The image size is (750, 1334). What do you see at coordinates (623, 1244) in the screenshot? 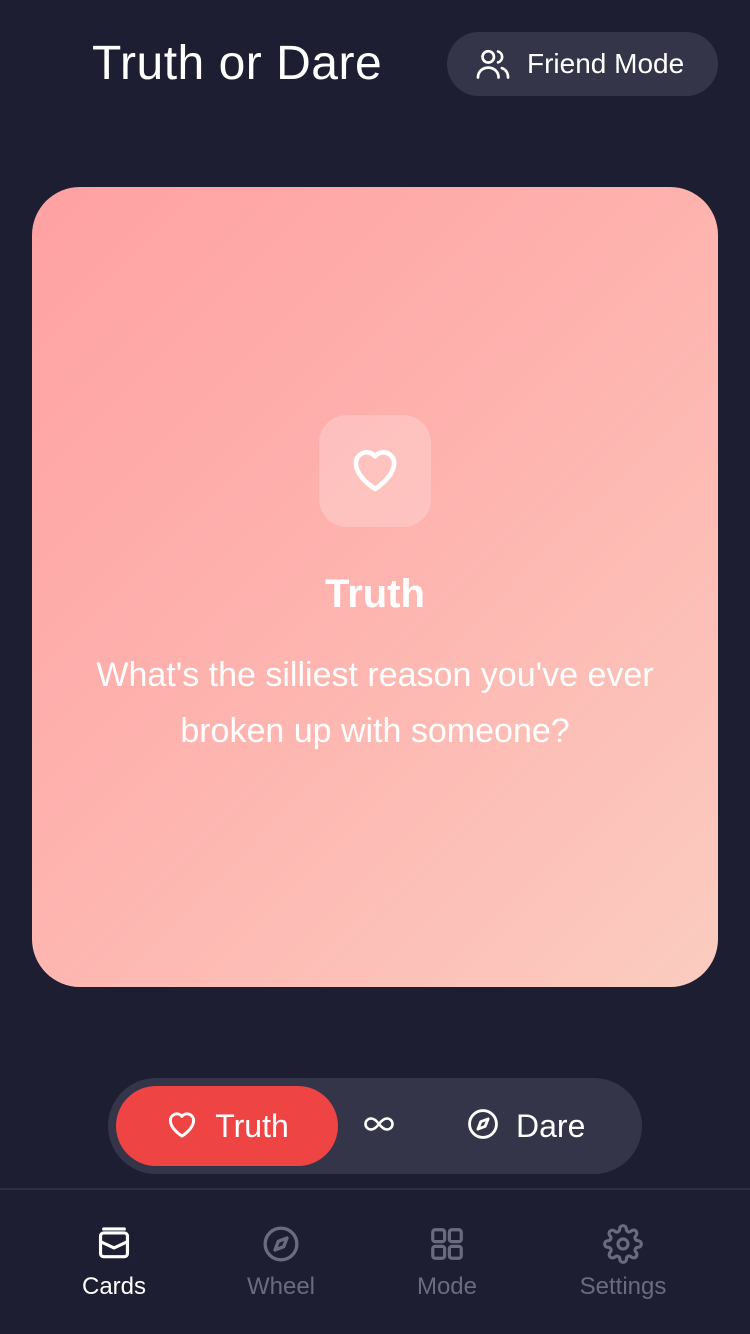
I see `gear-icon` at bounding box center [623, 1244].